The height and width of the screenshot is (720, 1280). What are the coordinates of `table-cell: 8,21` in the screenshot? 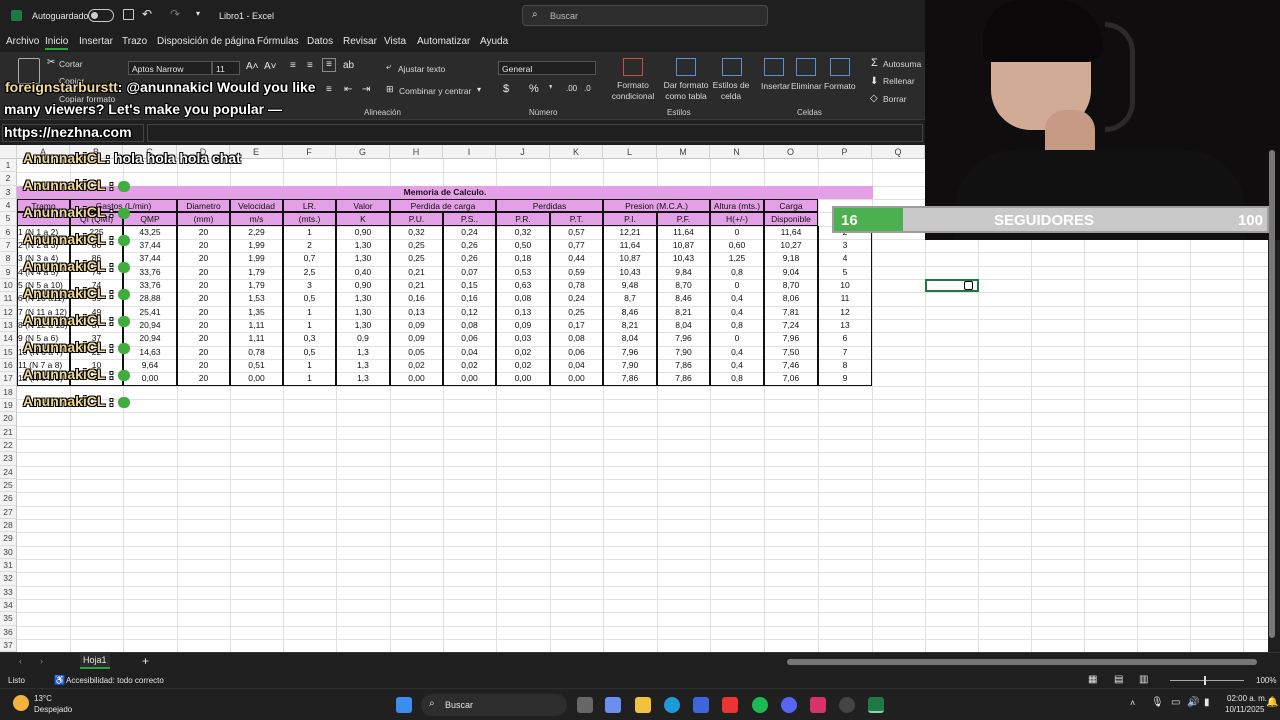 It's located at (630, 325).